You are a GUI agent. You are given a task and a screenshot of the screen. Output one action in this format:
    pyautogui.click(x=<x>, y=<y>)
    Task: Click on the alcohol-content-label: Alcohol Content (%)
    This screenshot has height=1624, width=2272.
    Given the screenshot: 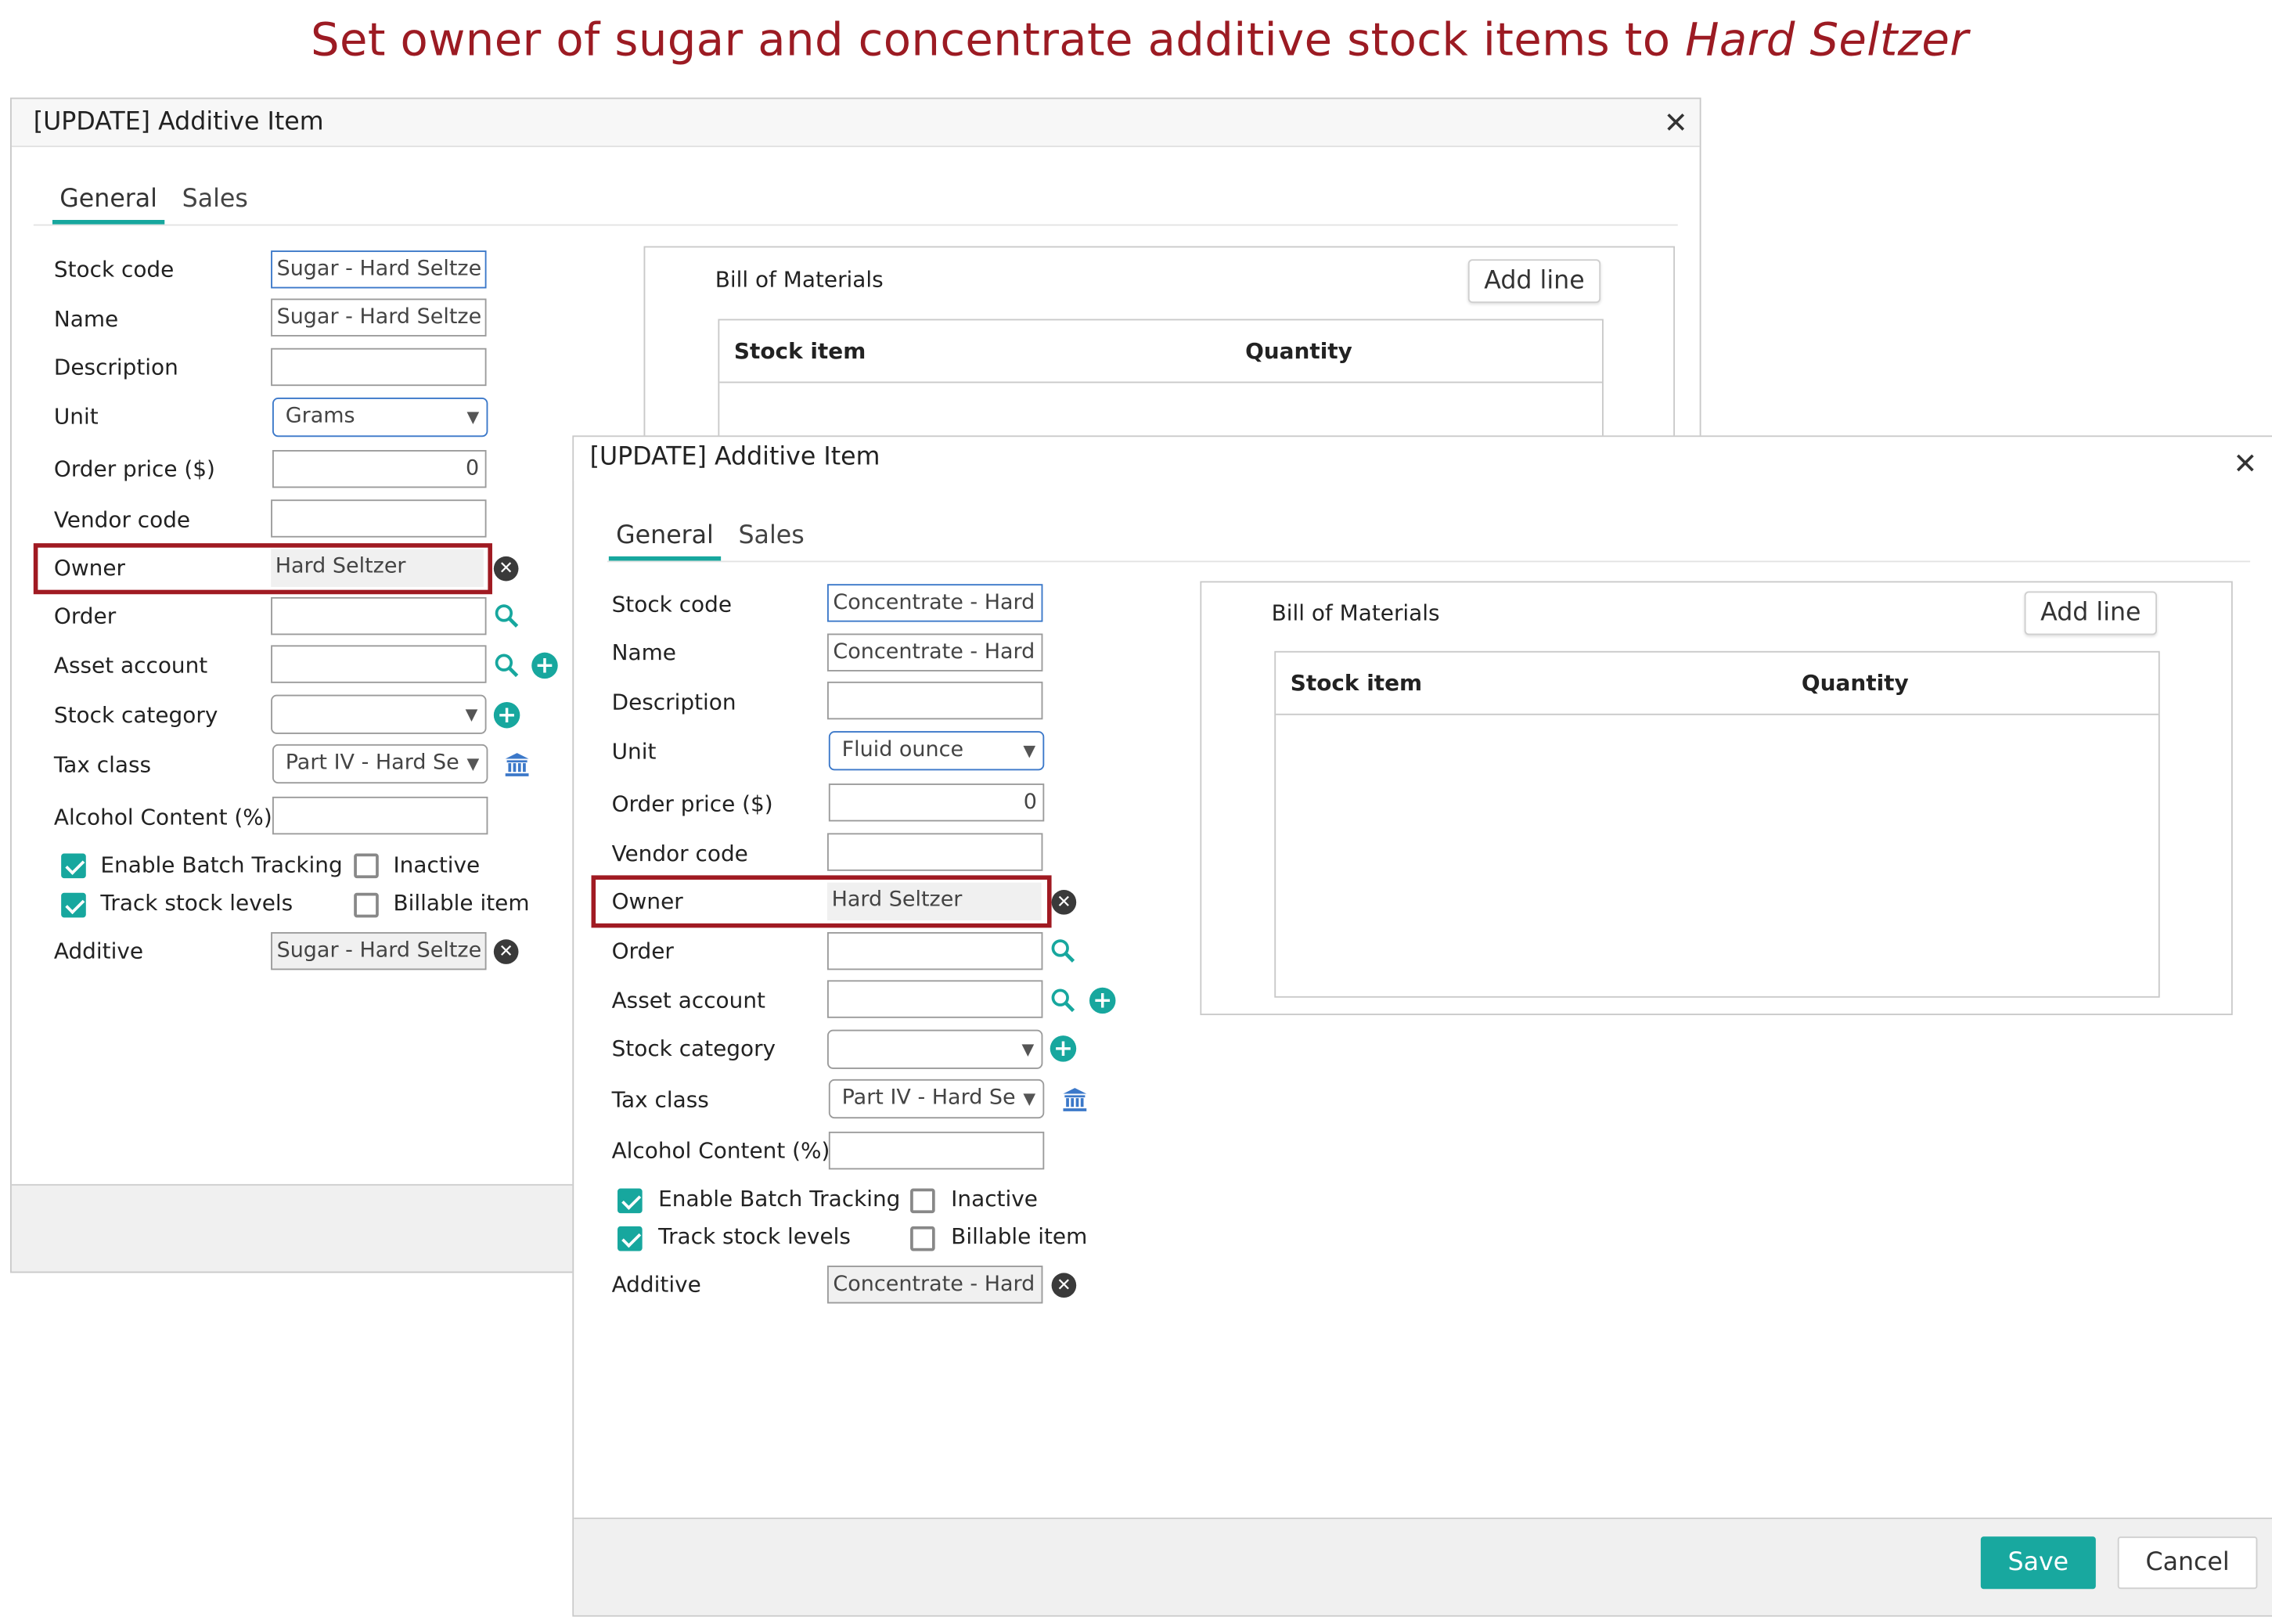 What is the action you would take?
    pyautogui.click(x=720, y=1150)
    